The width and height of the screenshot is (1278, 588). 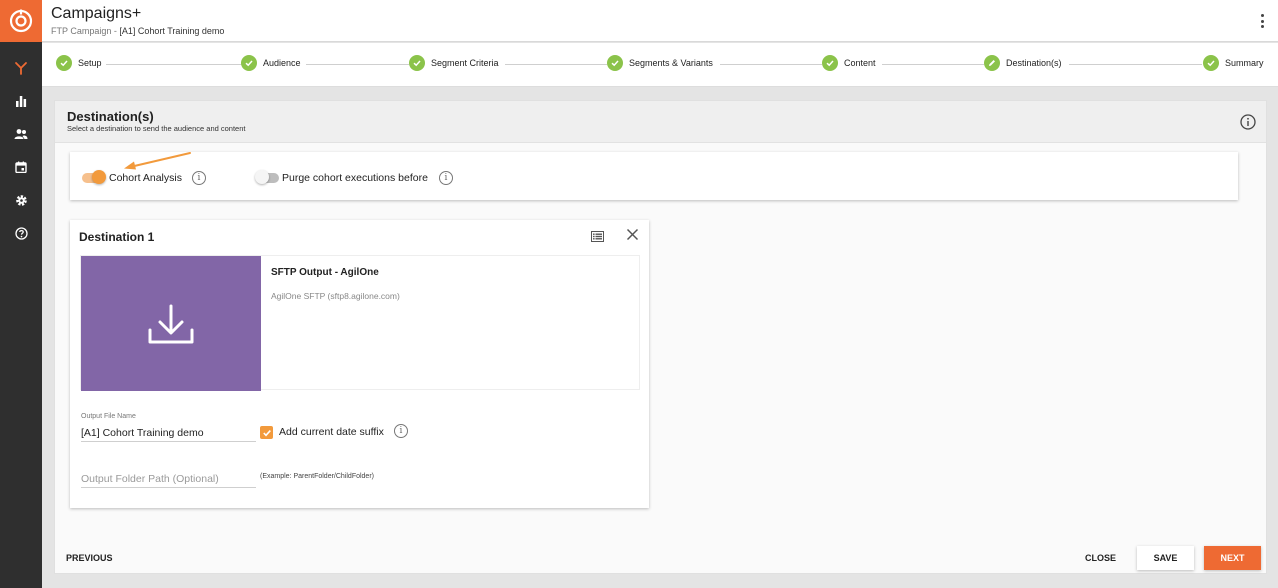 I want to click on next-button: NEXT, so click(x=1232, y=558).